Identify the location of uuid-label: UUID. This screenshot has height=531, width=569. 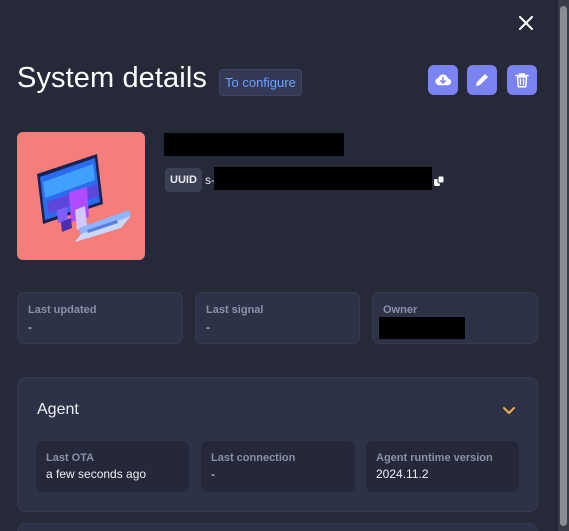
(183, 180).